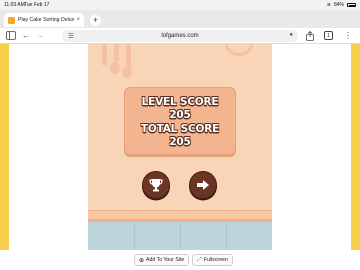 The image size is (360, 270). I want to click on page-action-bar: ⊕ Add To Your Site ⤢ Fullscreen, so click(180, 260).